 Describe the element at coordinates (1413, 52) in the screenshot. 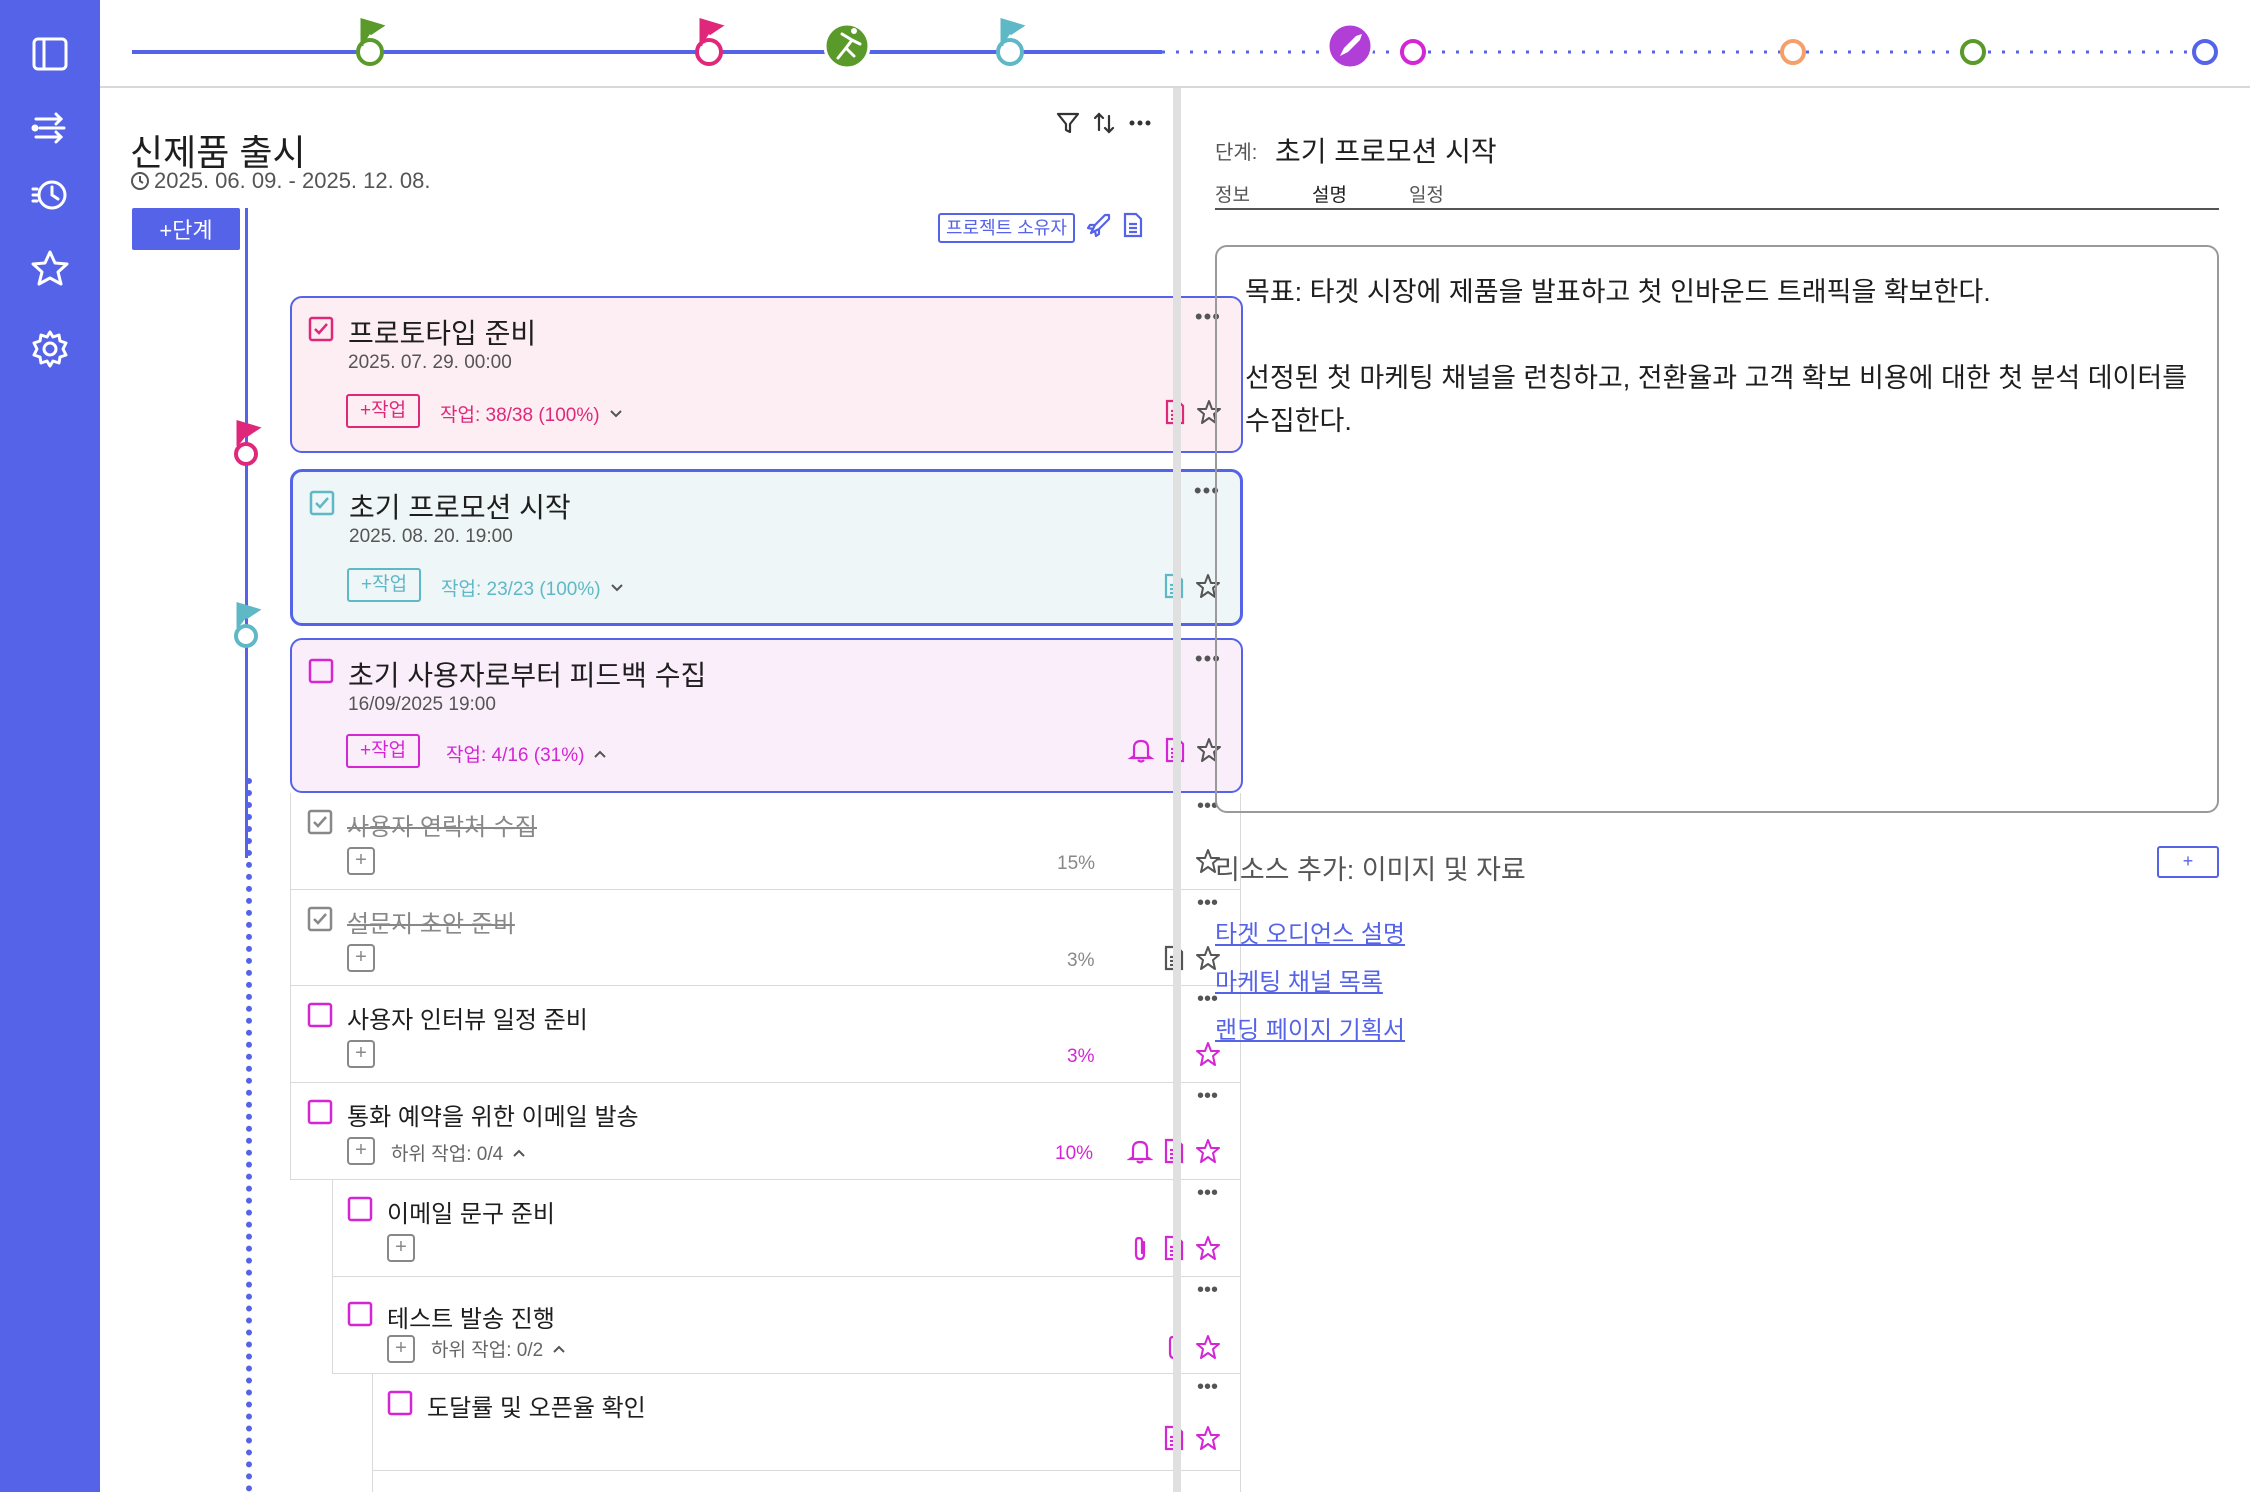

I see `milestone-magenta` at that location.